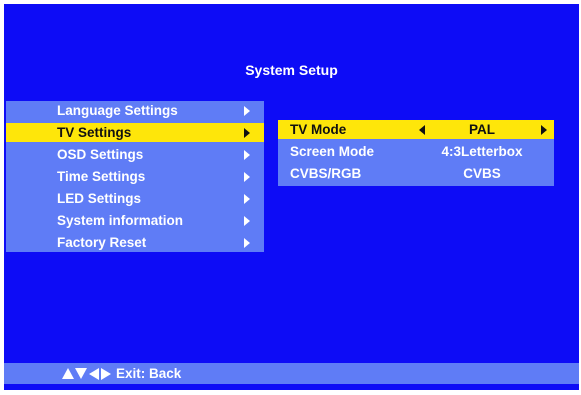 The width and height of the screenshot is (581, 395). What do you see at coordinates (68, 373) in the screenshot?
I see `up-arrow-icon` at bounding box center [68, 373].